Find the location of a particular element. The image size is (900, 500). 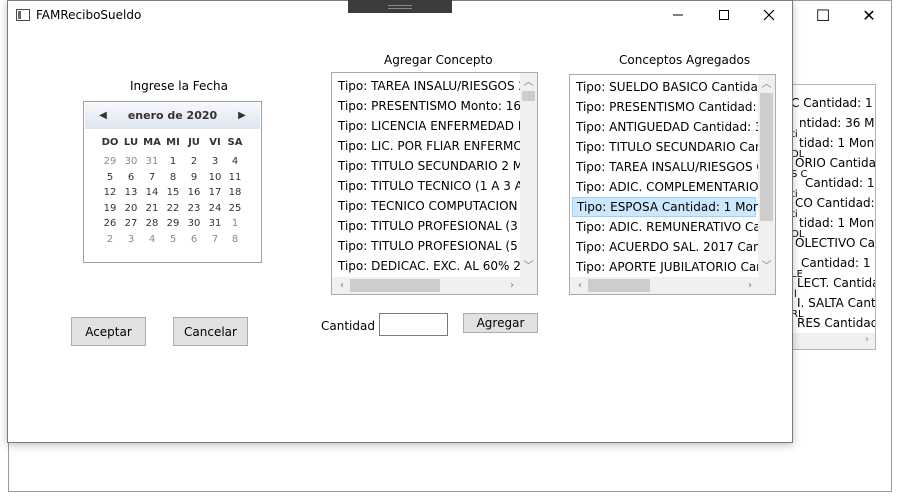

list-item: Tipo: APORTE JUBILATORIO Cantid is located at coordinates (673, 267).